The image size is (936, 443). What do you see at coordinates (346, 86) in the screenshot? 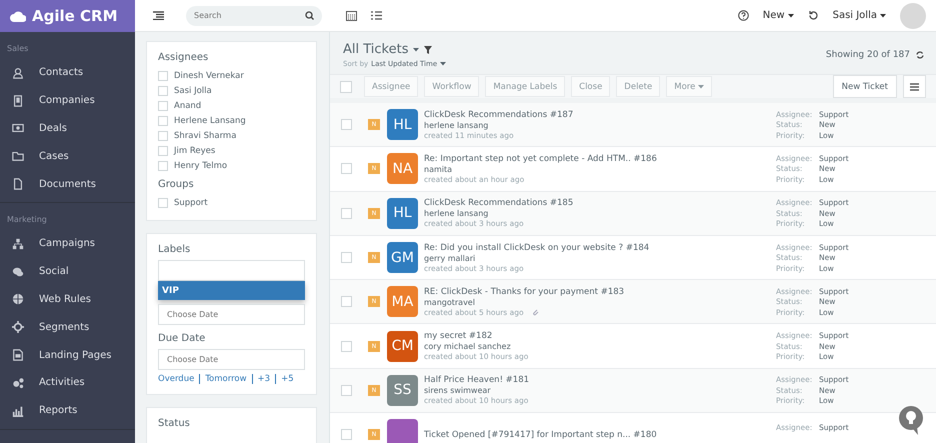
I see `select-all-checkbox` at bounding box center [346, 86].